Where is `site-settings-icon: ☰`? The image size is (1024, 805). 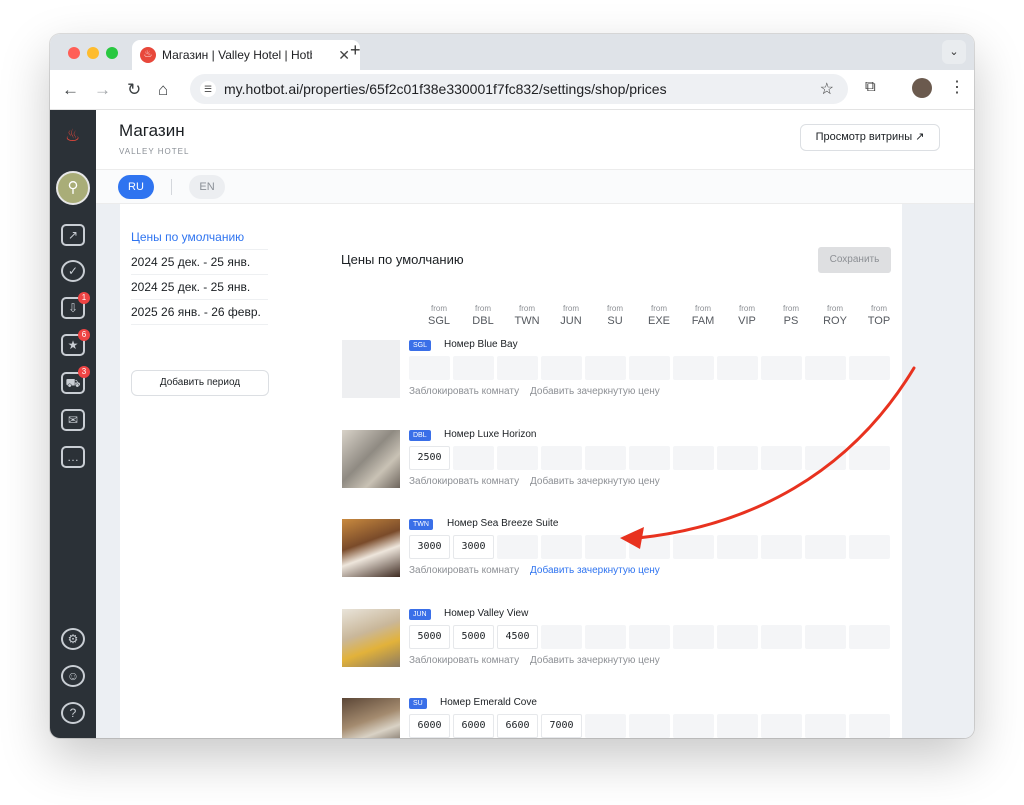 site-settings-icon: ☰ is located at coordinates (208, 89).